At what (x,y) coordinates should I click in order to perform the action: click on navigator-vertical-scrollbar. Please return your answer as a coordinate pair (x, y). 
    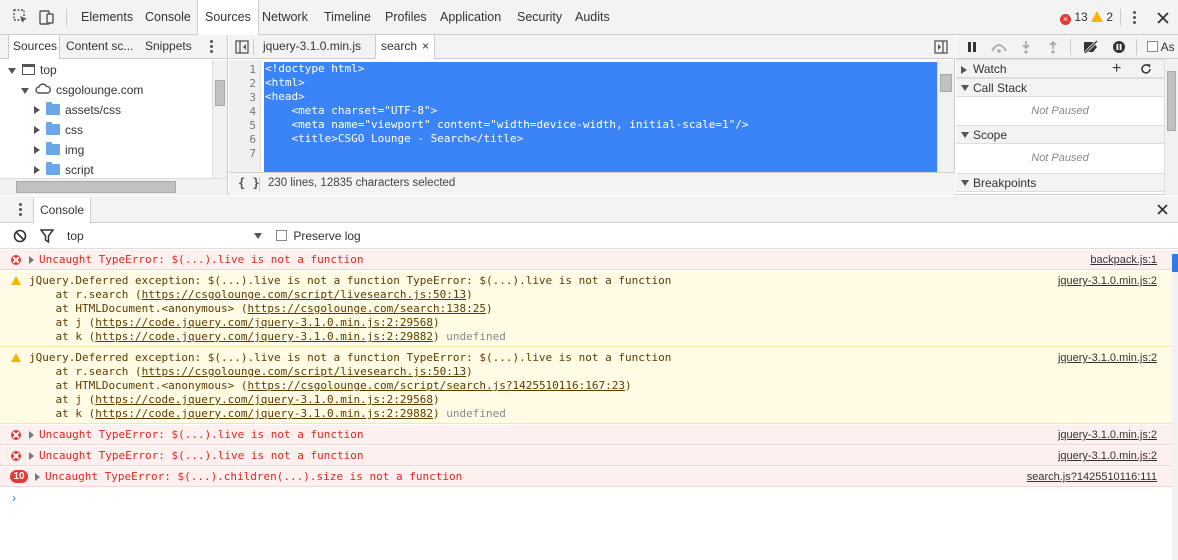
    Looking at the image, I should click on (219, 119).